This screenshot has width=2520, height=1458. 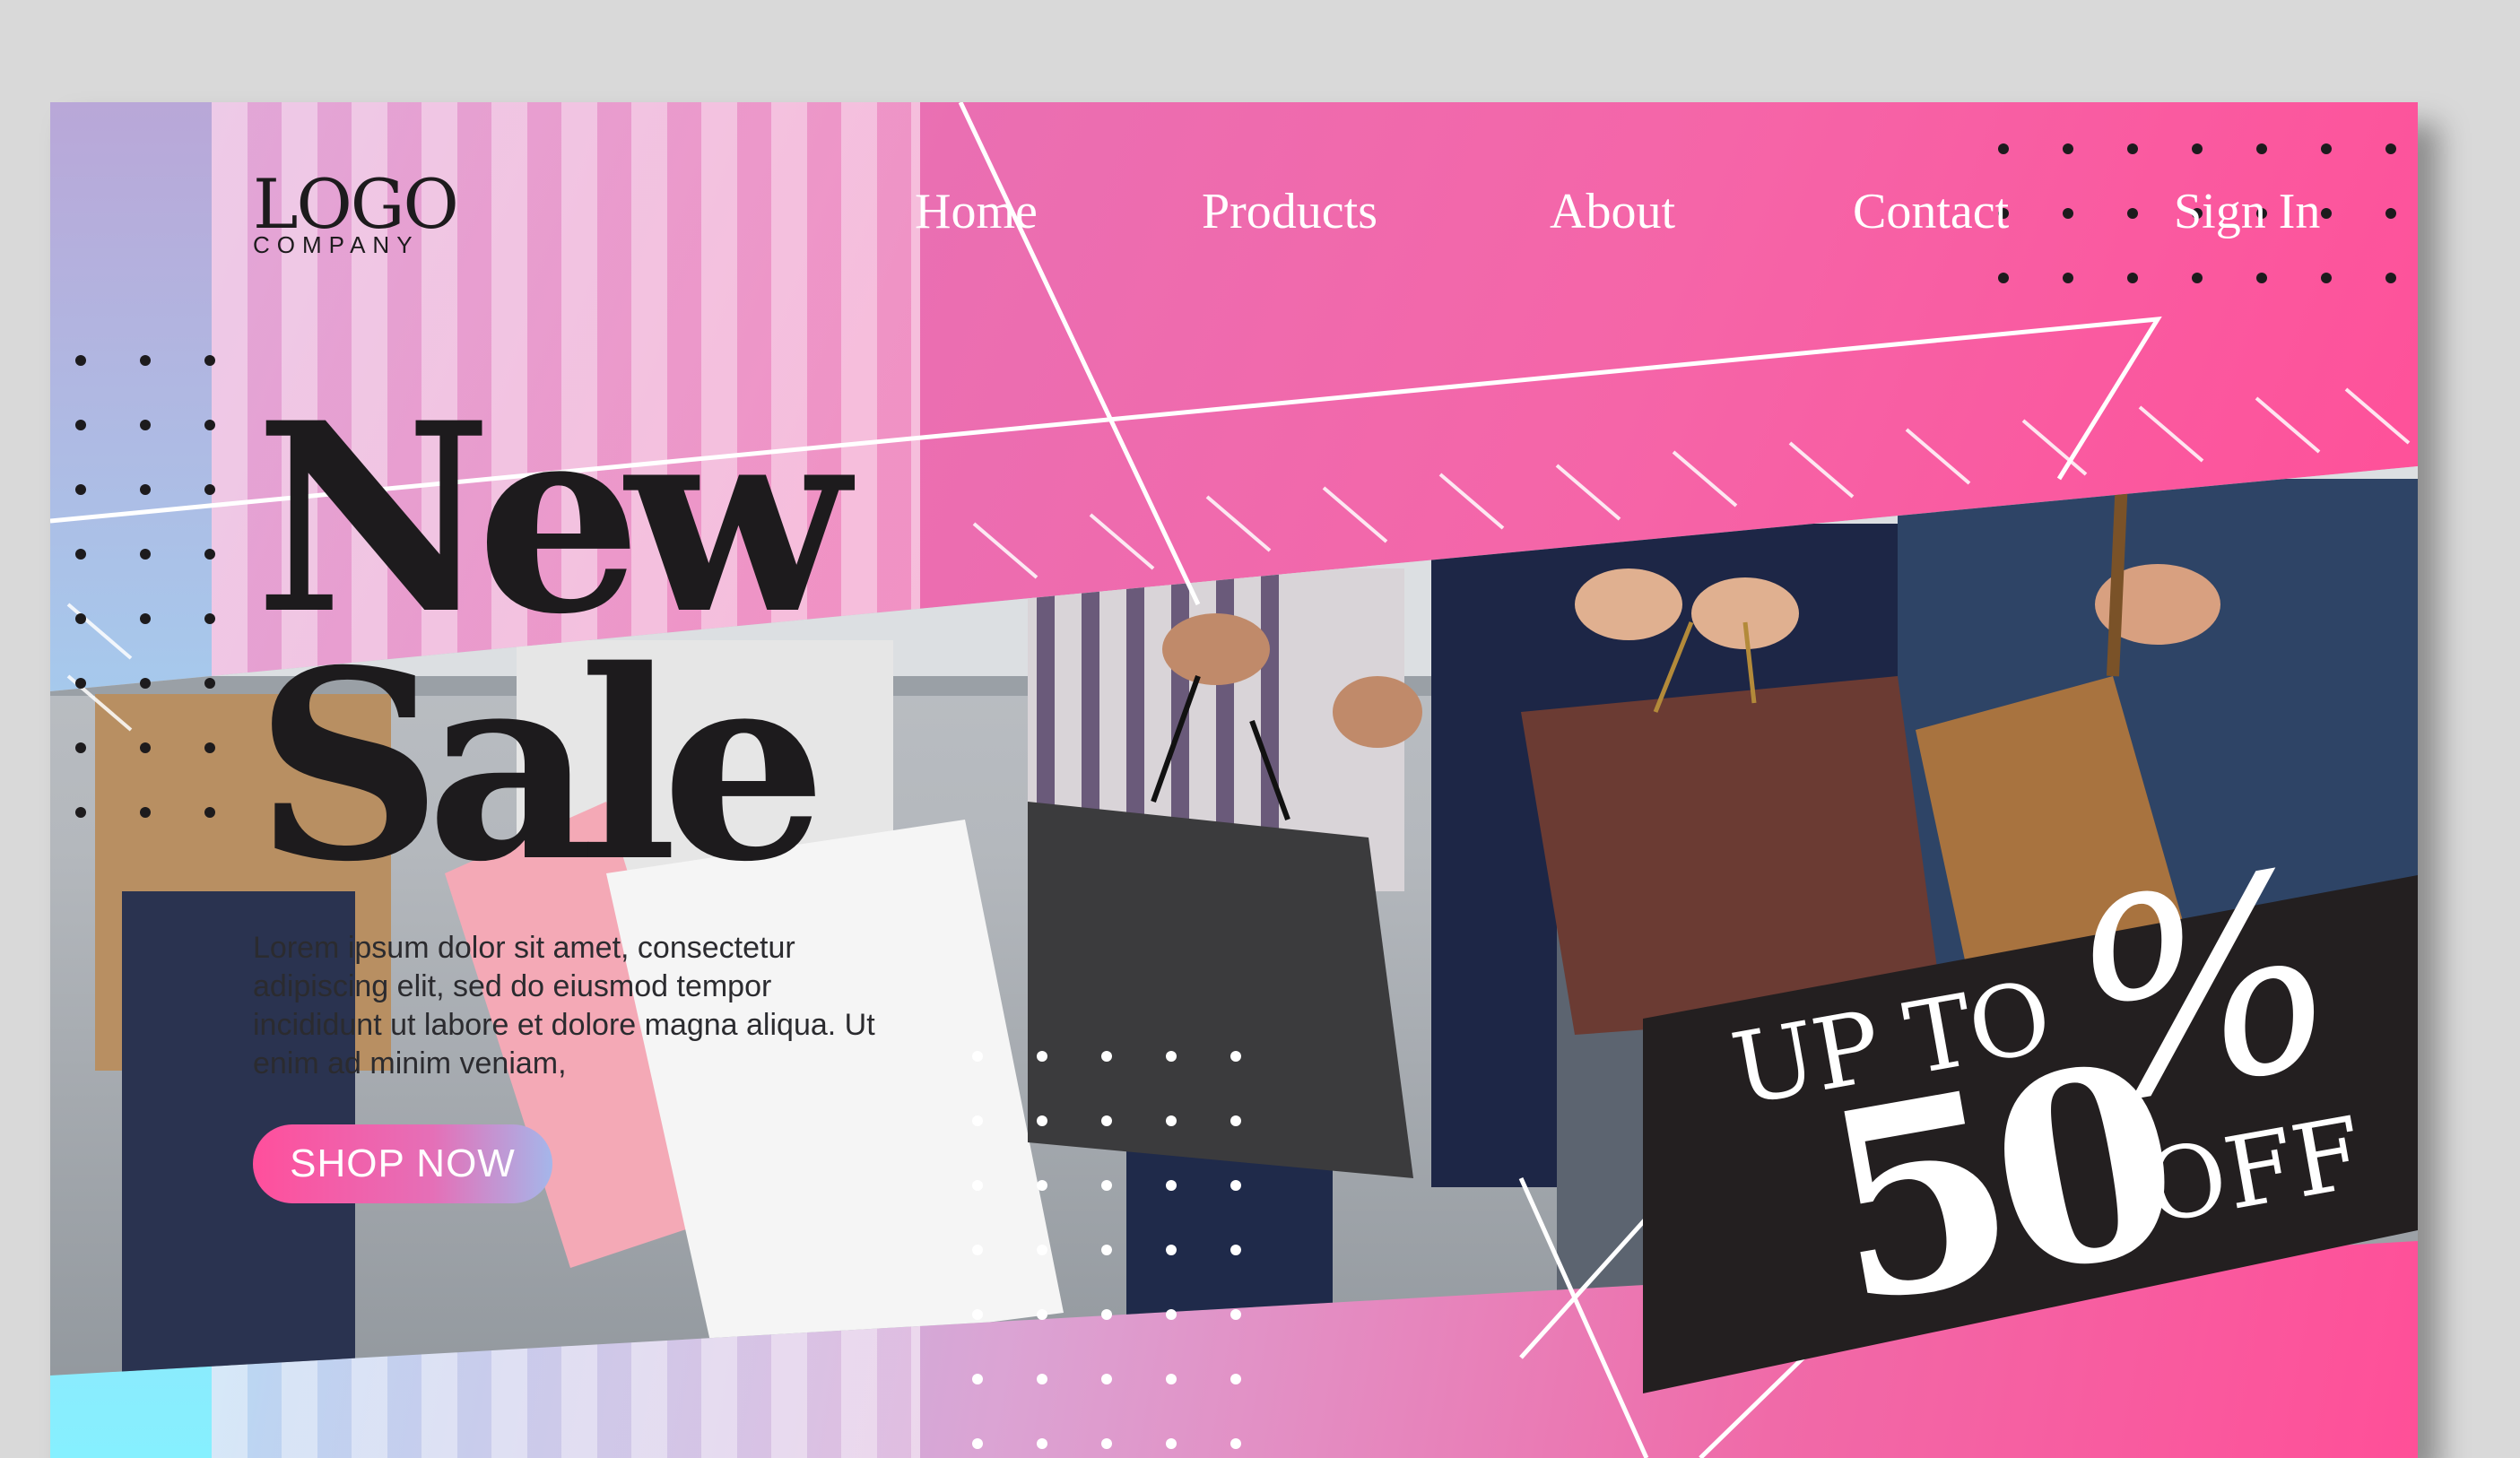 I want to click on logo-mark: LOGO, so click(x=356, y=204).